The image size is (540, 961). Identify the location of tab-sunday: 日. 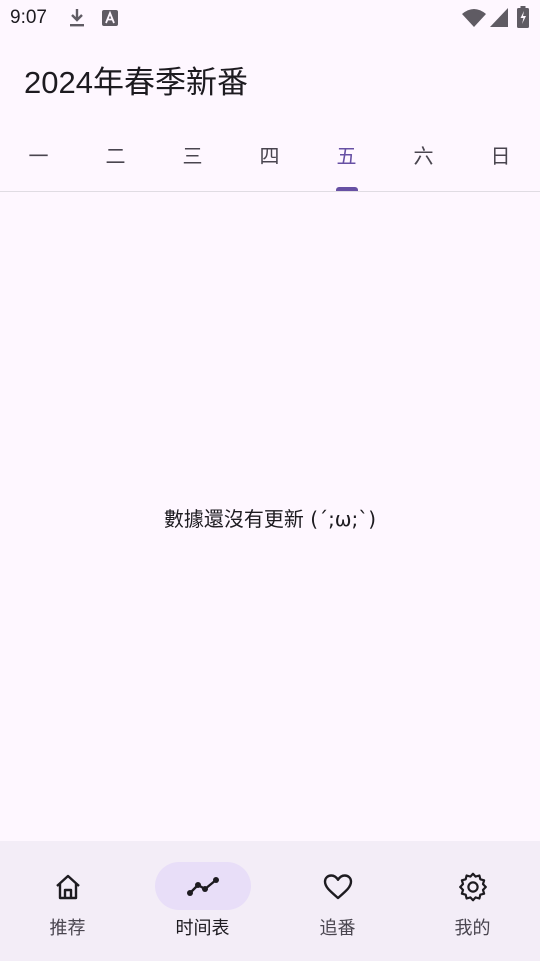
(500, 155).